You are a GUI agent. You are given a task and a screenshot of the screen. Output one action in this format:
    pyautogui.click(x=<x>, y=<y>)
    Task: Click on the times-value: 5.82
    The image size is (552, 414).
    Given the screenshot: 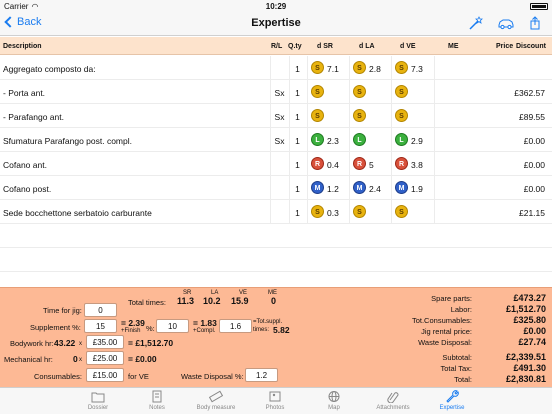 What is the action you would take?
    pyautogui.click(x=281, y=330)
    